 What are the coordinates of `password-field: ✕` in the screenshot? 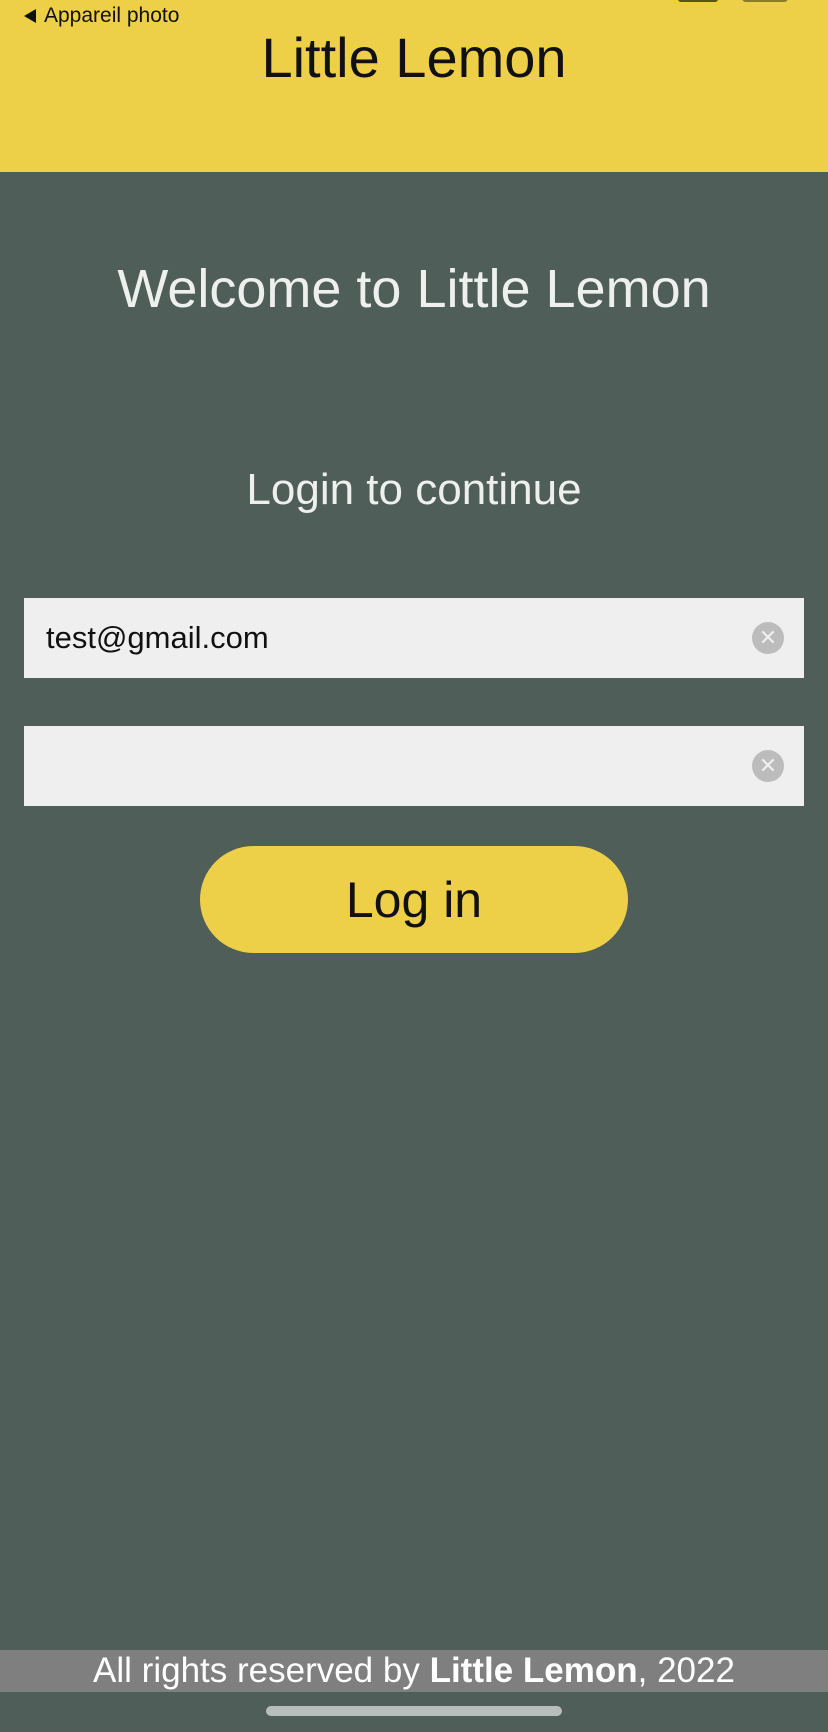 It's located at (414, 766).